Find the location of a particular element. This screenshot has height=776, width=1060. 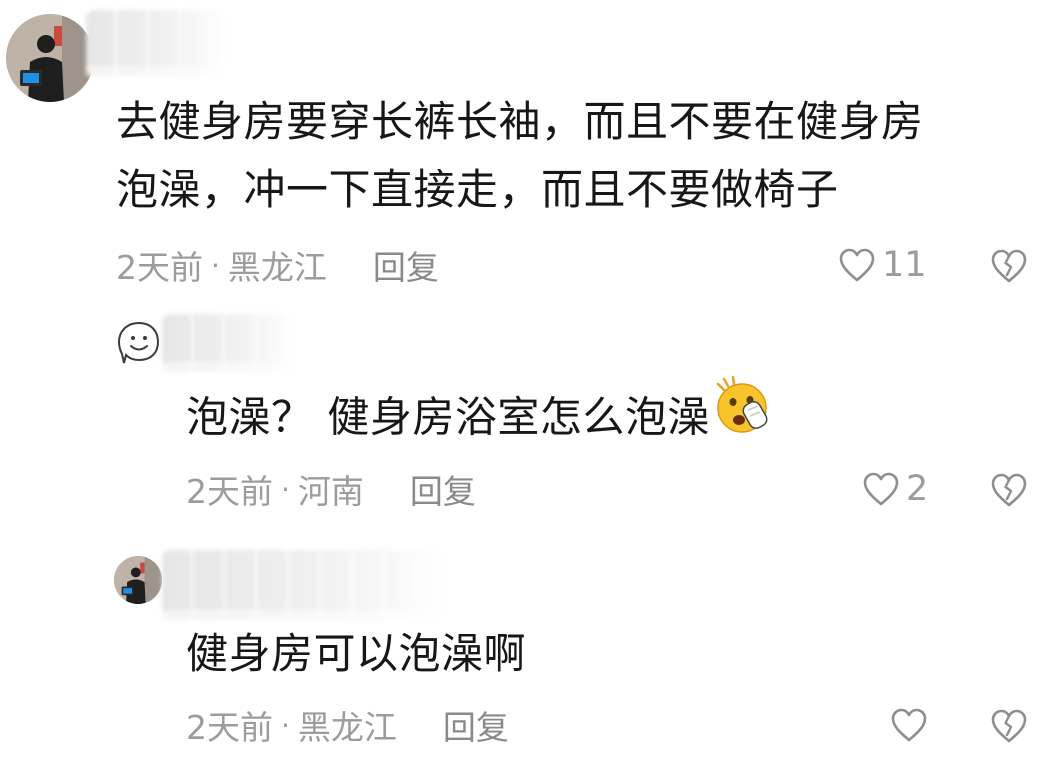

comment-text: 去健身房要穿长裤长袖，而且不要在健身房 泡澡，冲一下直接走，而且不要做椅子 is located at coordinates (520, 155).